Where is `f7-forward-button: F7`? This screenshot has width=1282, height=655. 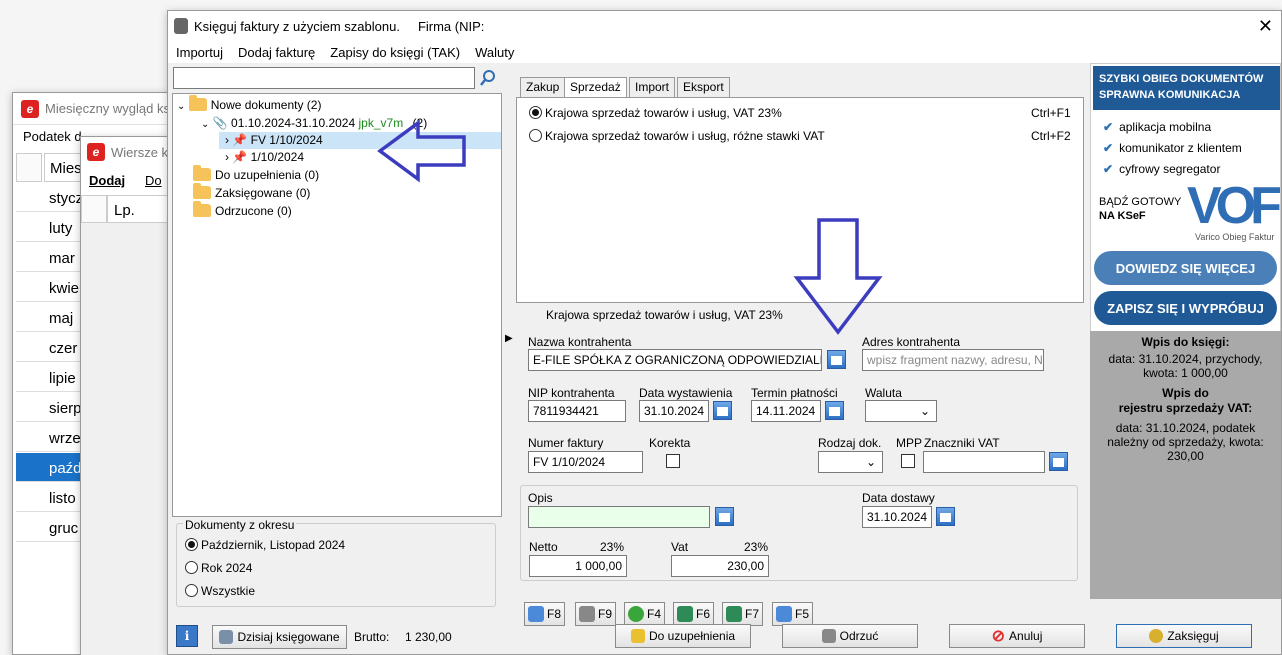
f7-forward-button: F7 is located at coordinates (743, 614).